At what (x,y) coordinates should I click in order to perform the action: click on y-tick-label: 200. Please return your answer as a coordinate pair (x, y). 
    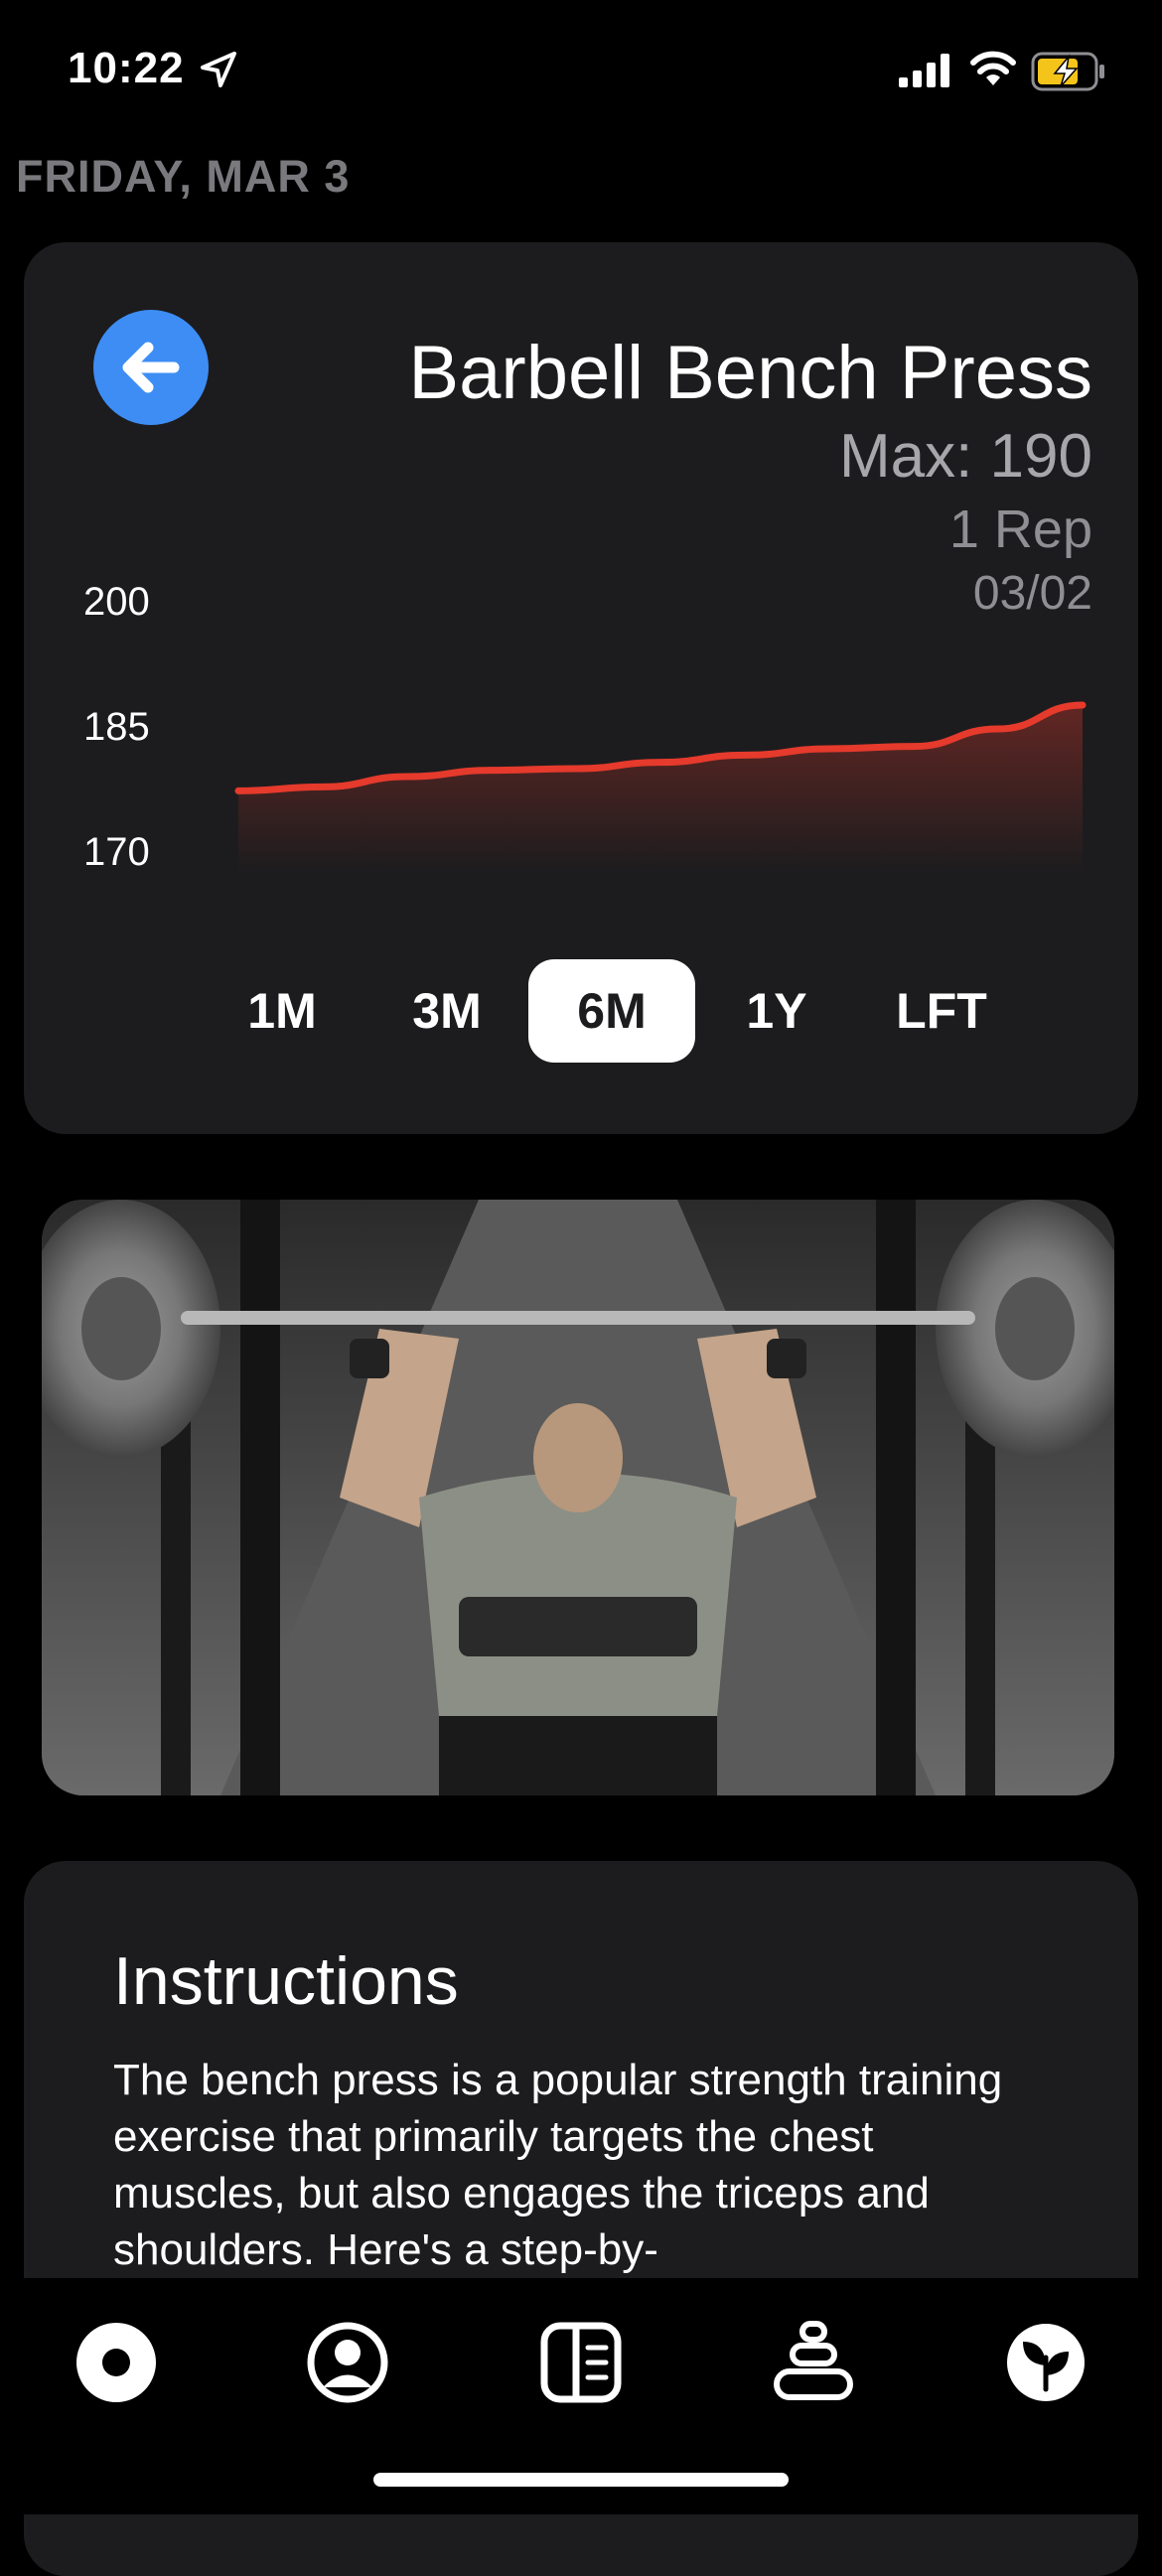
    Looking at the image, I should click on (116, 602).